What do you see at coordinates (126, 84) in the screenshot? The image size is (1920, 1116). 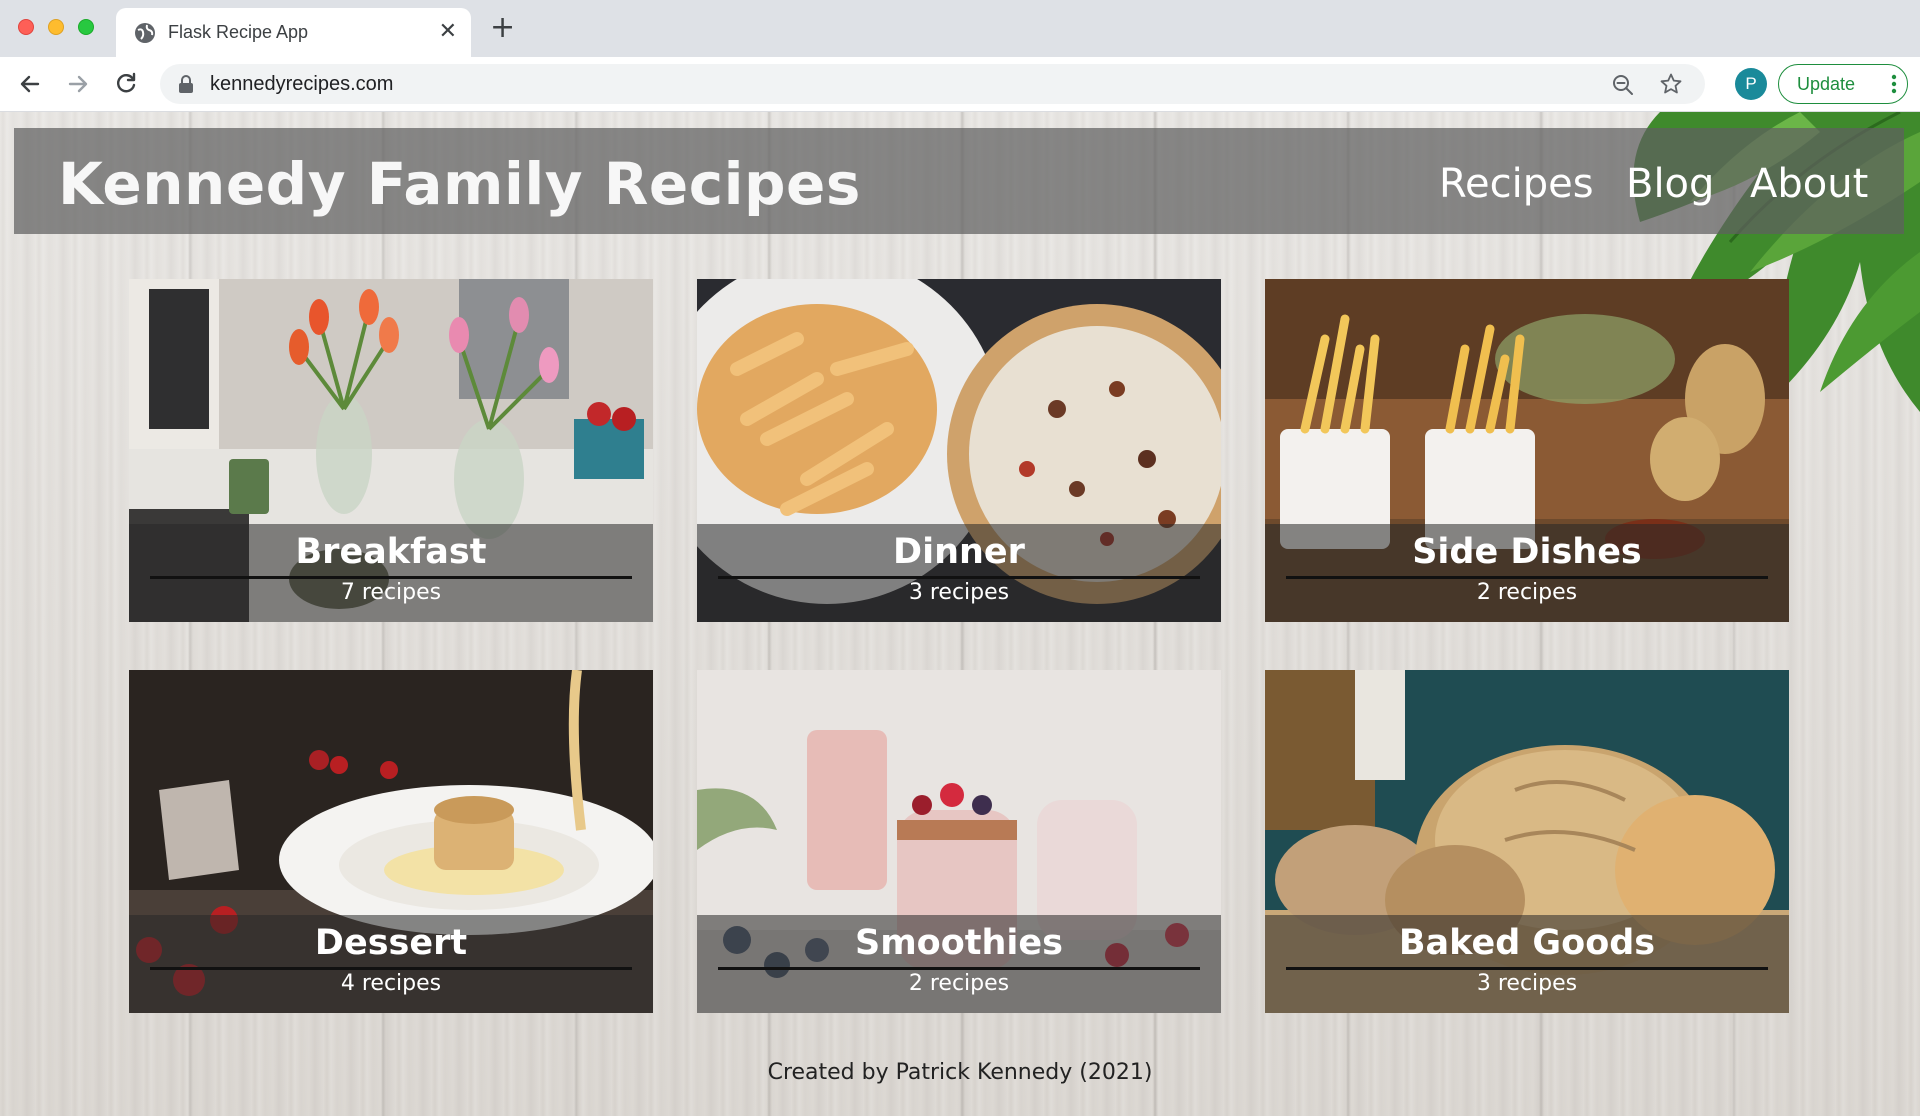 I see `reload-icon` at bounding box center [126, 84].